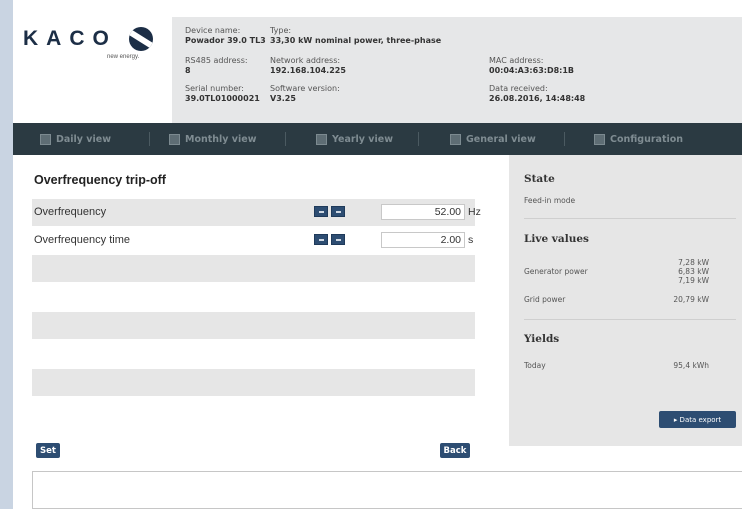 This screenshot has height=509, width=742. What do you see at coordinates (693, 271) in the screenshot?
I see `generator-power-value-2: 6,83 kW` at bounding box center [693, 271].